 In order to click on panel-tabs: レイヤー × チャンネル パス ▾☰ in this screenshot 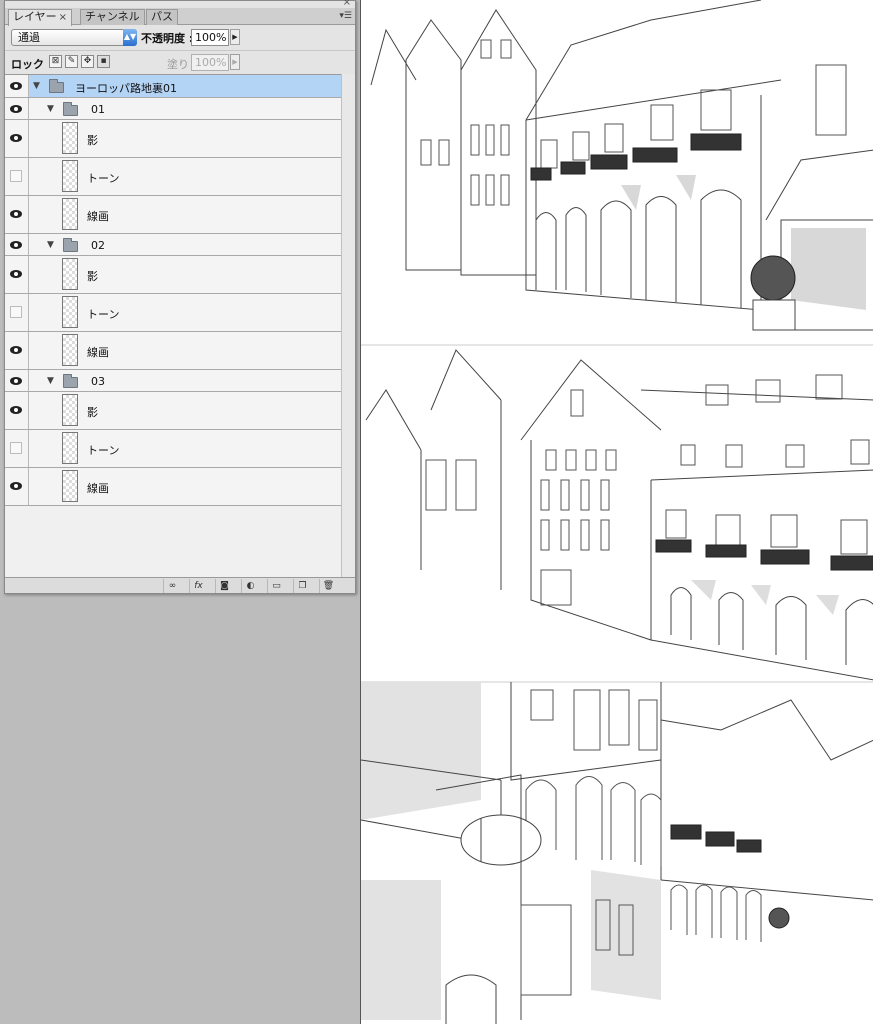, I will do `click(180, 17)`.